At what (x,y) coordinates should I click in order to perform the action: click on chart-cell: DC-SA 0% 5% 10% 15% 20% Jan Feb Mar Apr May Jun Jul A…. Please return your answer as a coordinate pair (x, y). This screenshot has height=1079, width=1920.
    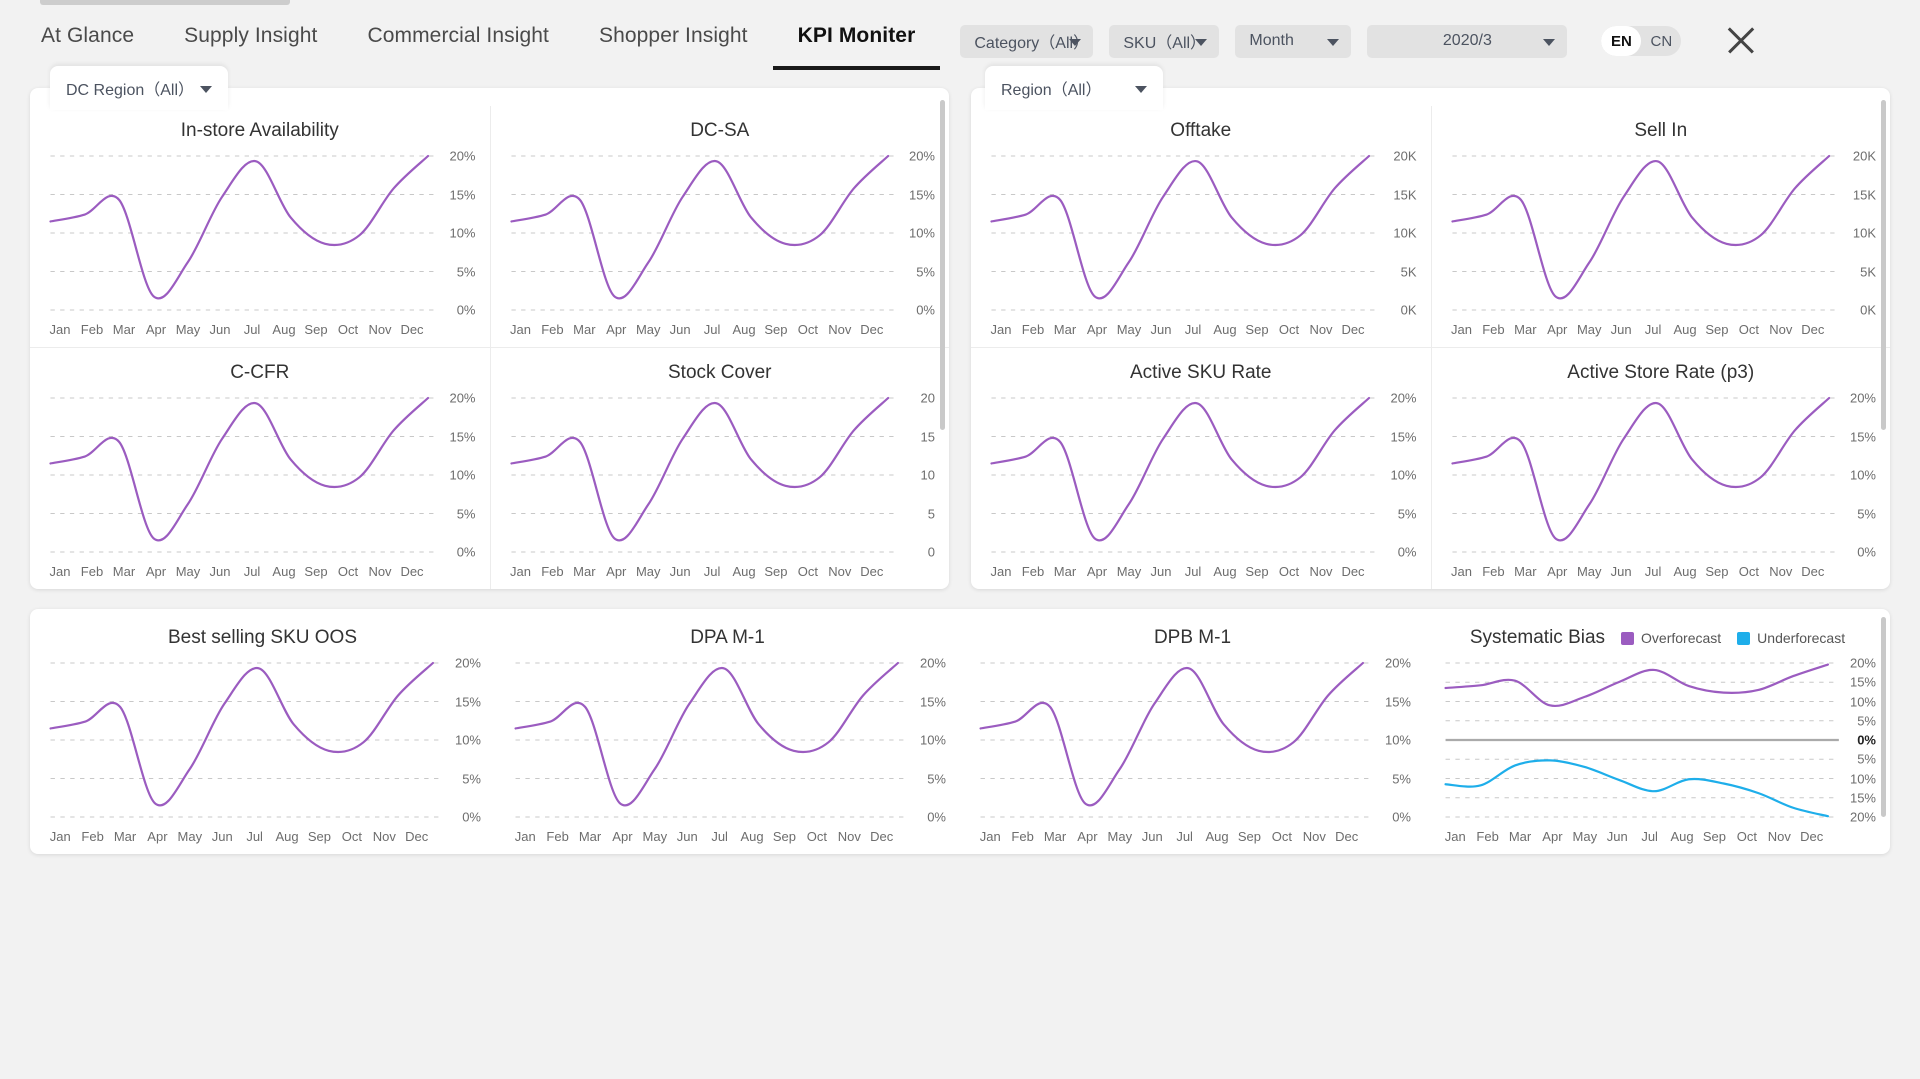
    Looking at the image, I should click on (719, 226).